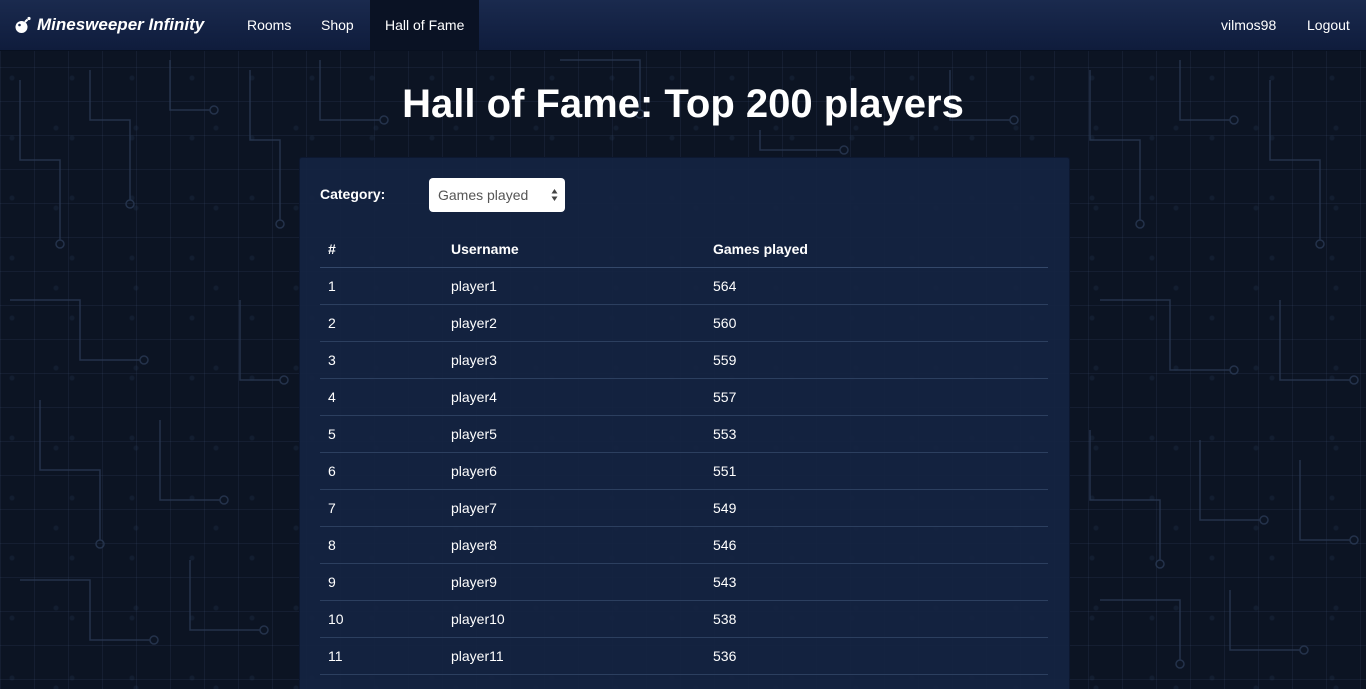 The width and height of the screenshot is (1366, 689). Describe the element at coordinates (121, 24) in the screenshot. I see `brand-name: Minesweeper Infinity` at that location.